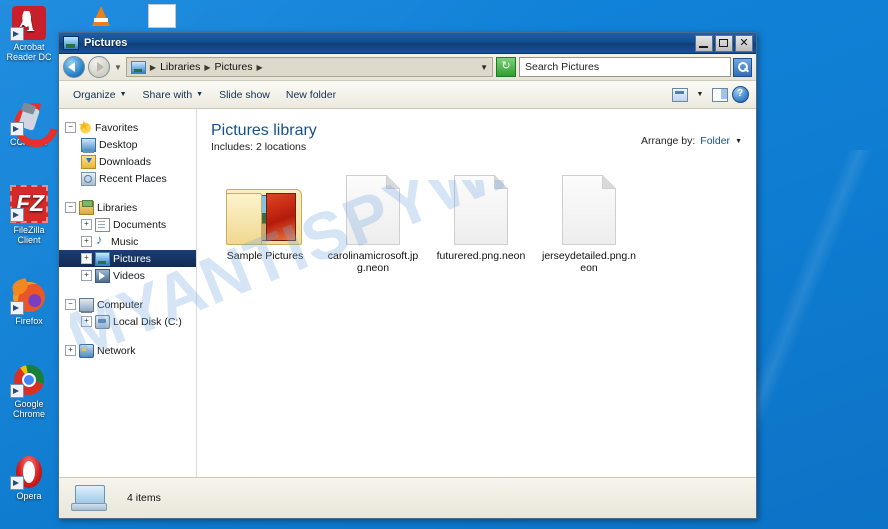 This screenshot has width=888, height=529. I want to click on desktop-icon-firefox: Firefox, so click(29, 301).